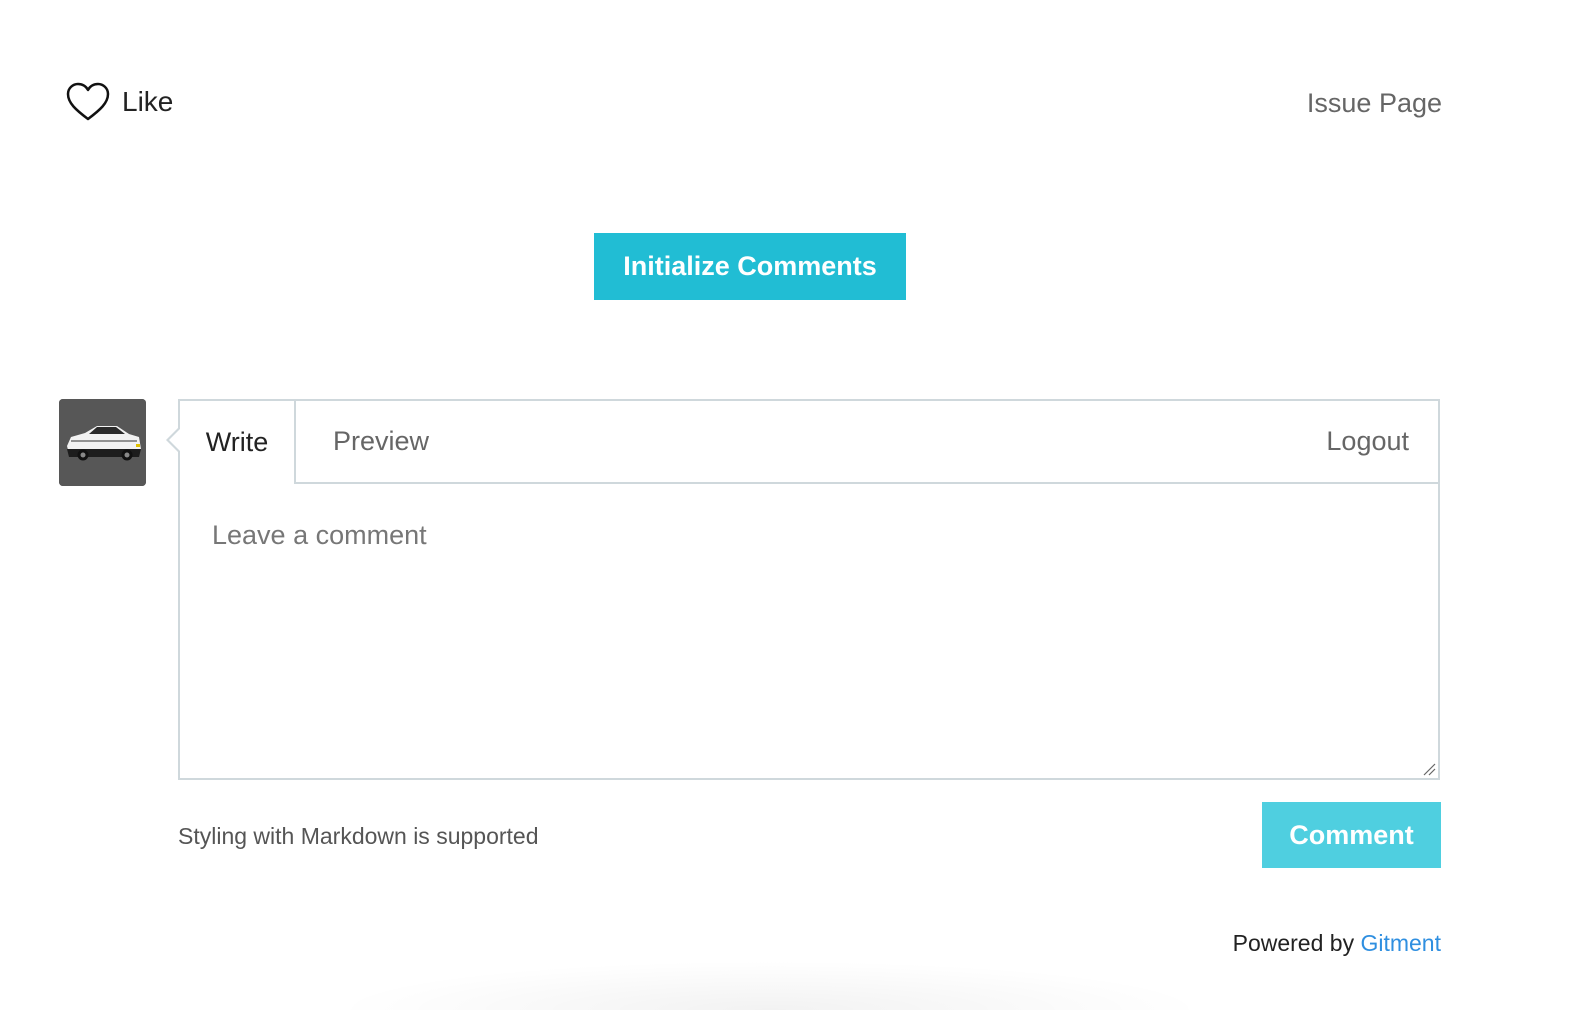 Image resolution: width=1588 pixels, height=1010 pixels. I want to click on tab-preview: Preview, so click(381, 441).